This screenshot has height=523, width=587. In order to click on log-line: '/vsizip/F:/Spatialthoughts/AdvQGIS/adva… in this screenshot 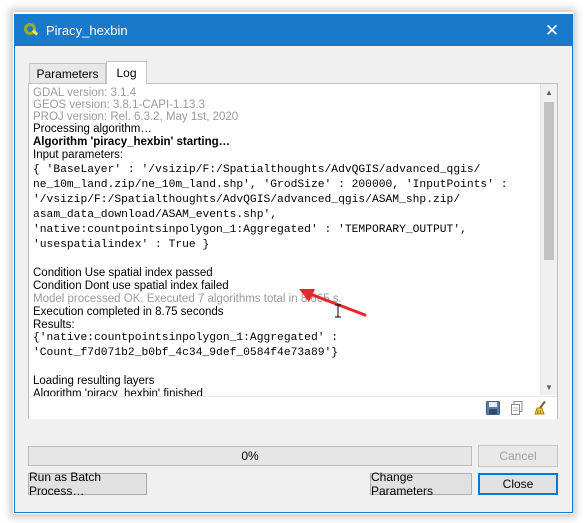, I will do `click(247, 200)`.